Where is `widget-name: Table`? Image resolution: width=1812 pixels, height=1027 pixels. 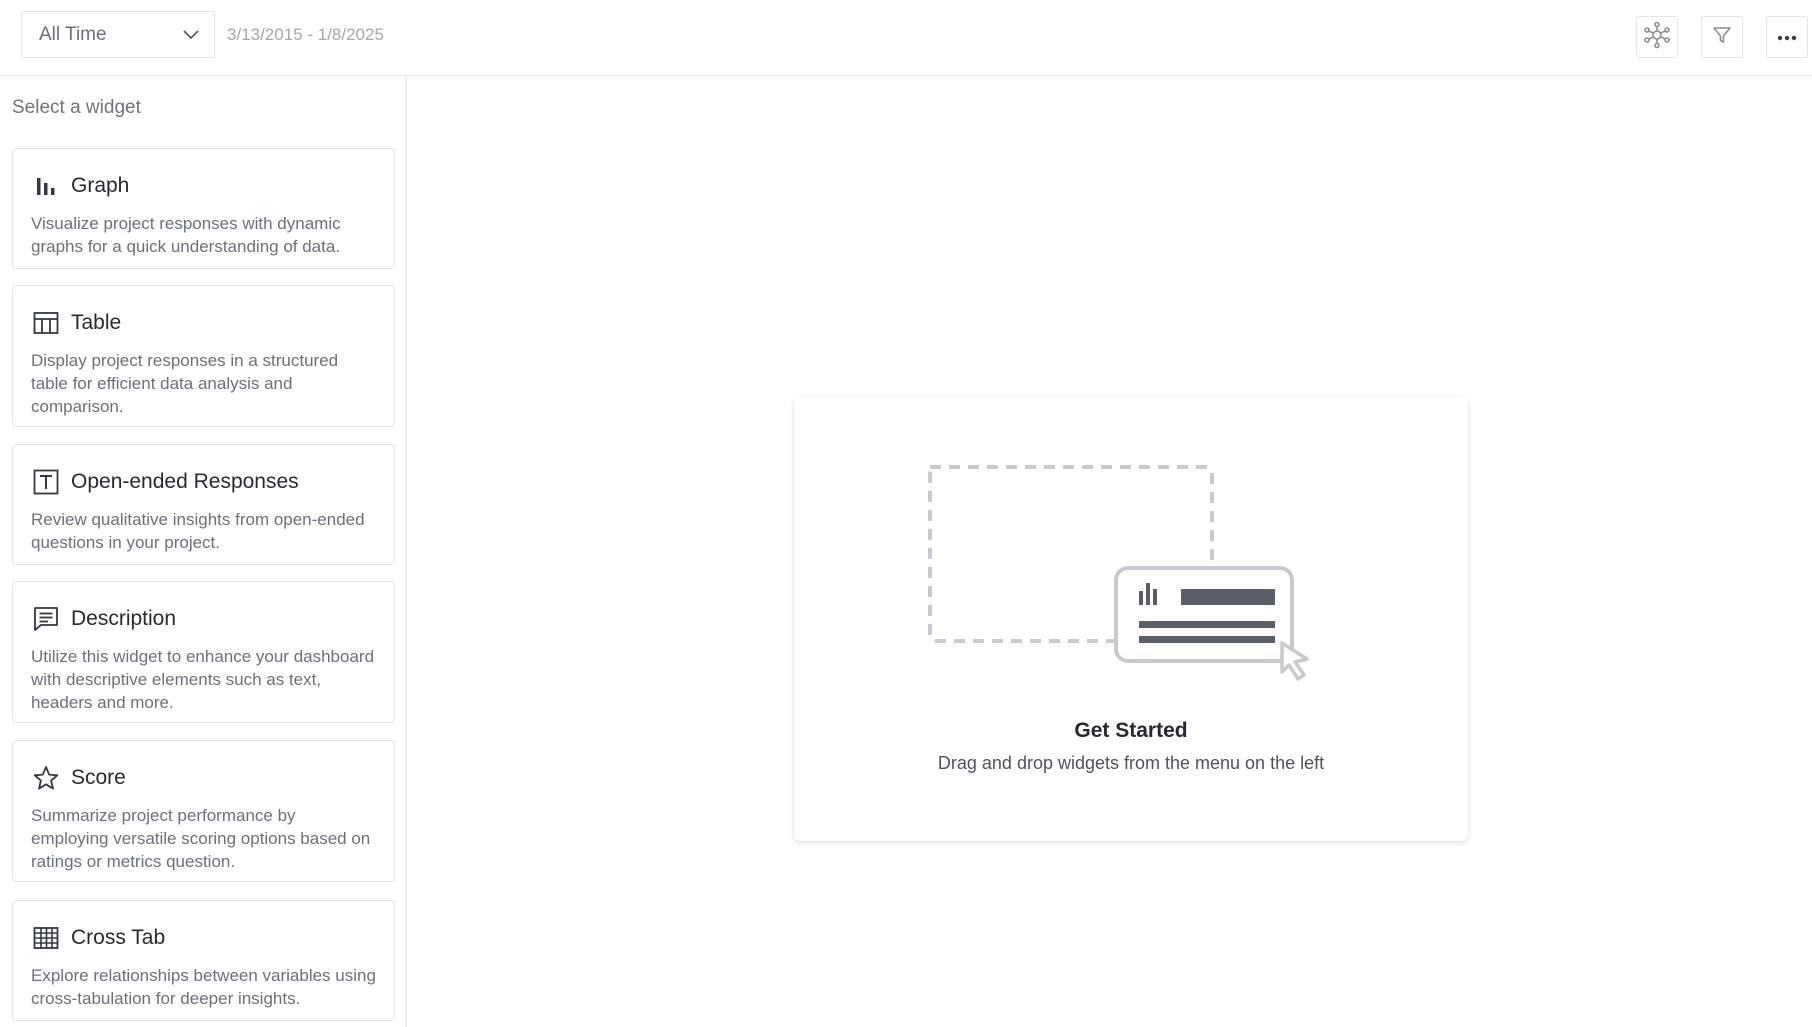 widget-name: Table is located at coordinates (96, 322).